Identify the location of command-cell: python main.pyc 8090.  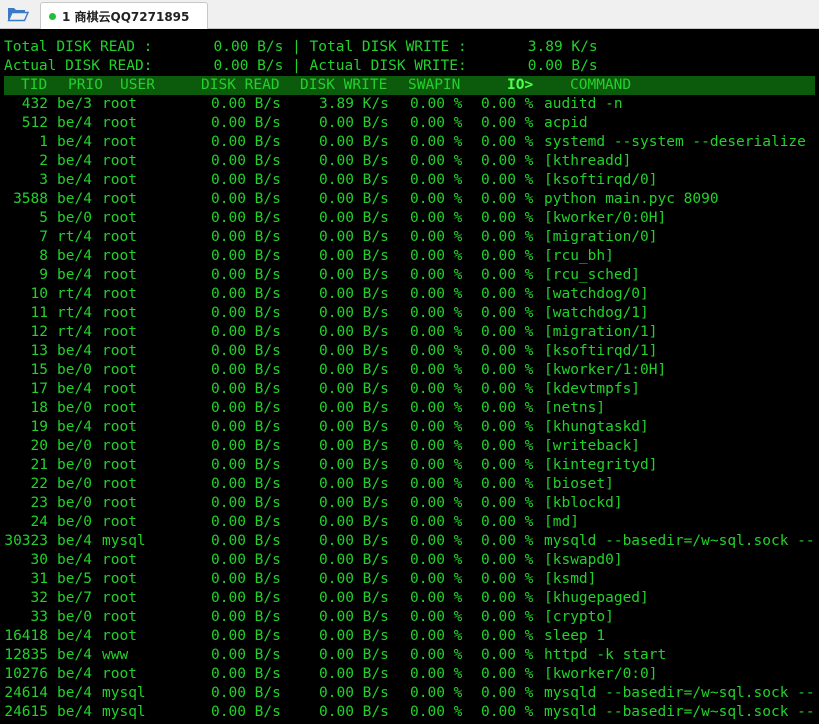
(631, 199).